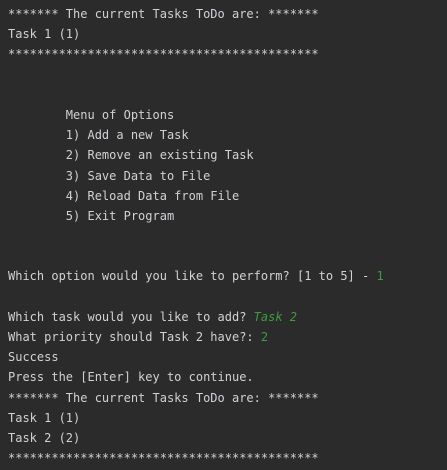  What do you see at coordinates (33, 357) in the screenshot?
I see `success-message: Success` at bounding box center [33, 357].